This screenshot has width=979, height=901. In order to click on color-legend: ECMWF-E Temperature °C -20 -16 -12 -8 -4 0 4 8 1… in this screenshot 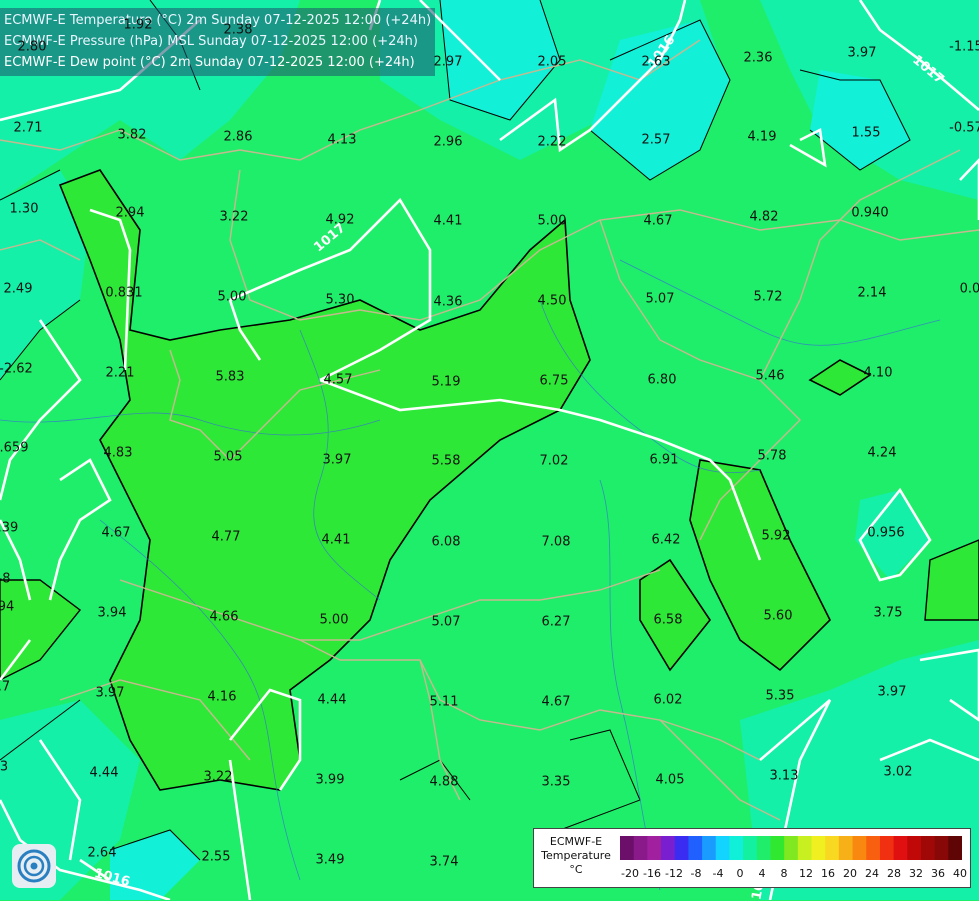, I will do `click(752, 858)`.